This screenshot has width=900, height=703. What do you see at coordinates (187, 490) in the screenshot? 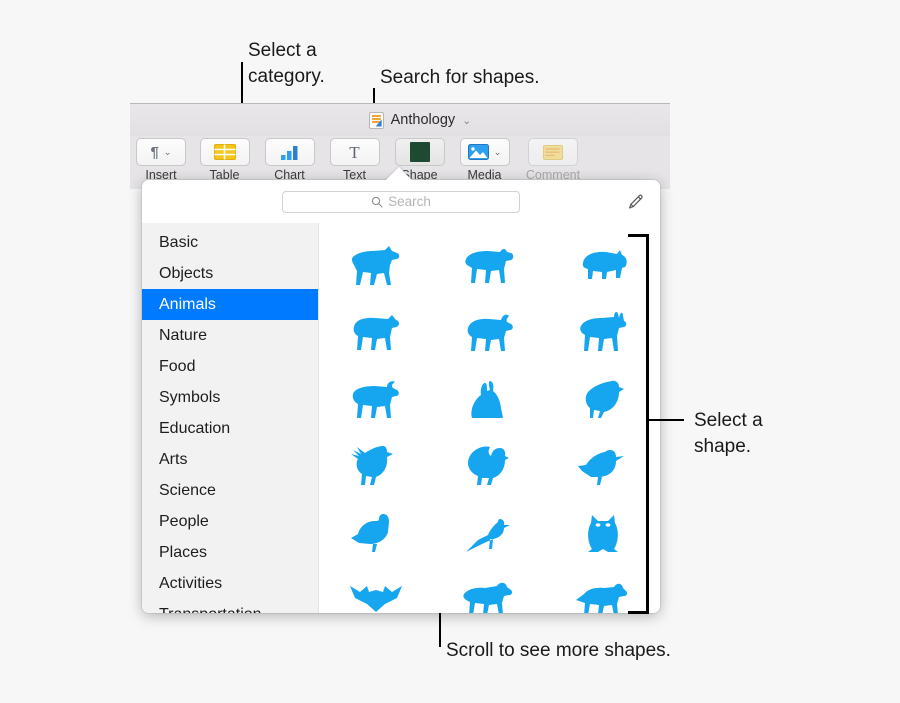
I see `category-label: Science` at bounding box center [187, 490].